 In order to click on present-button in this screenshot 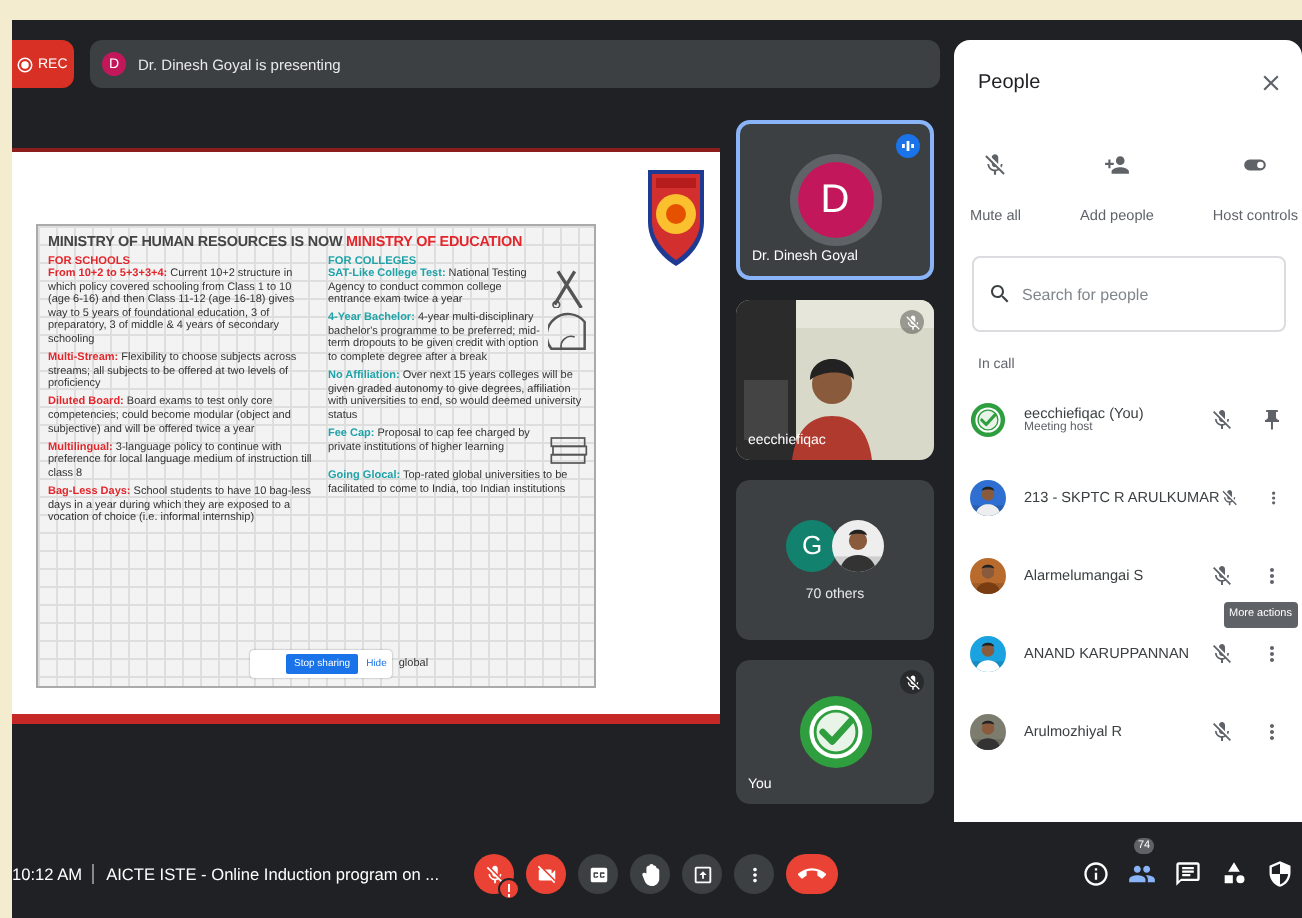, I will do `click(702, 874)`.